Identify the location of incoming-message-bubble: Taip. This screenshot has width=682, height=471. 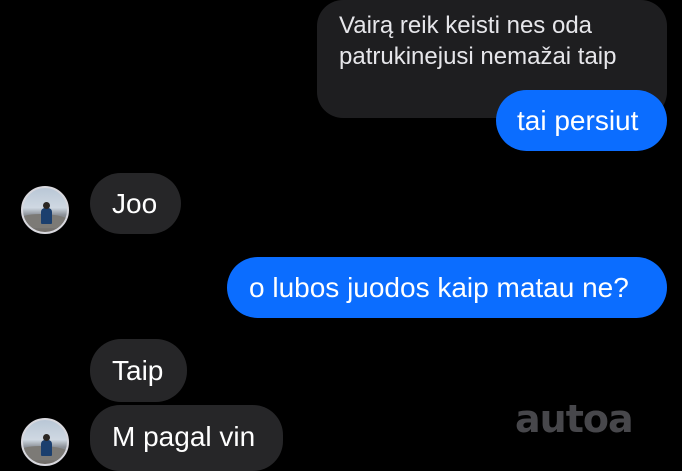
(138, 370).